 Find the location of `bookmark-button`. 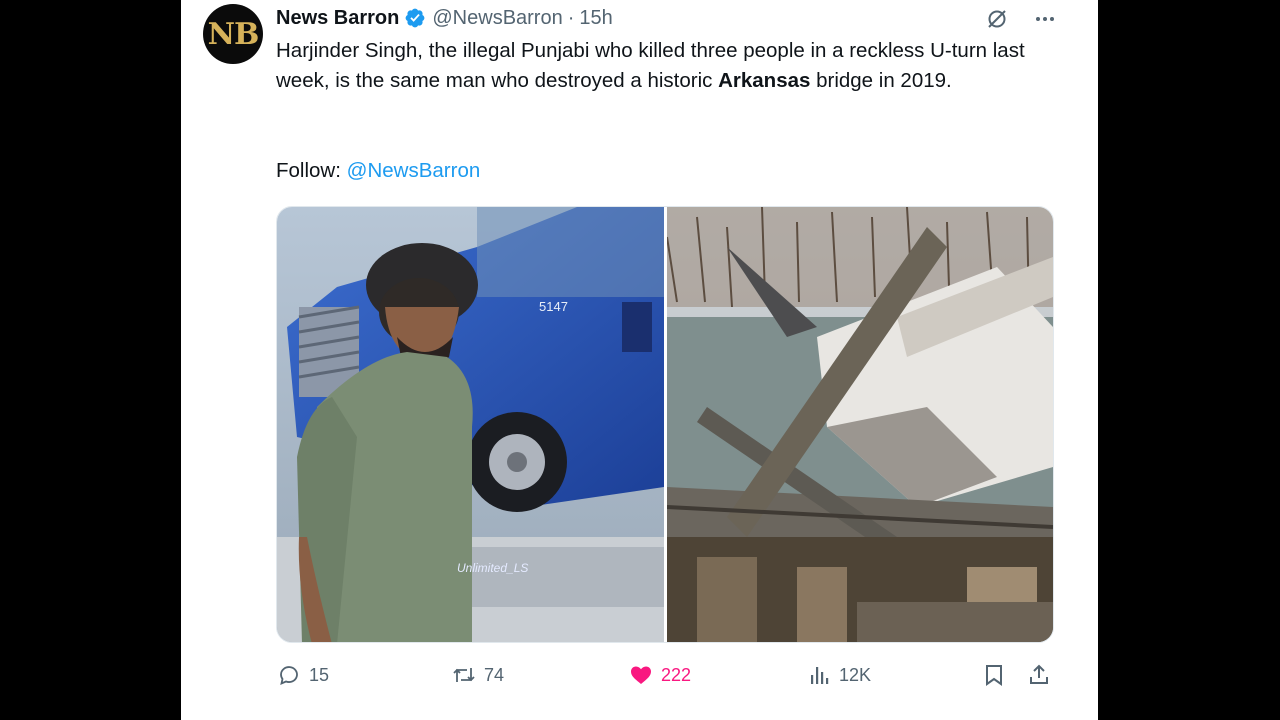

bookmark-button is located at coordinates (994, 675).